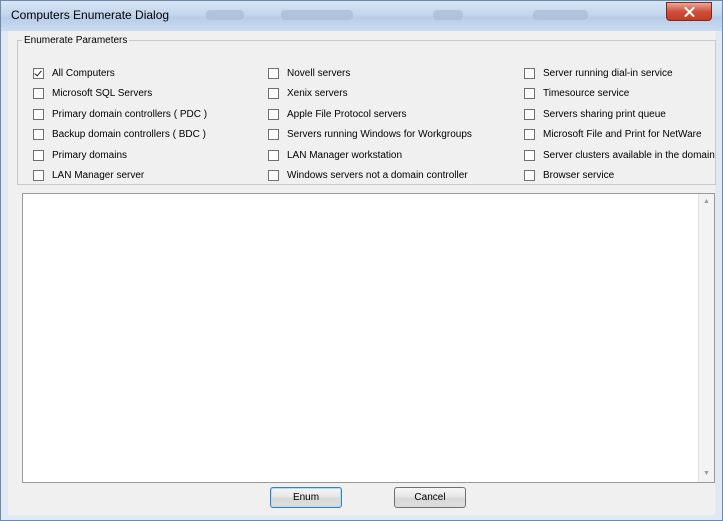 This screenshot has width=723, height=521. What do you see at coordinates (90, 15) in the screenshot?
I see `window-title: Computers Enumerate Dialog` at bounding box center [90, 15].